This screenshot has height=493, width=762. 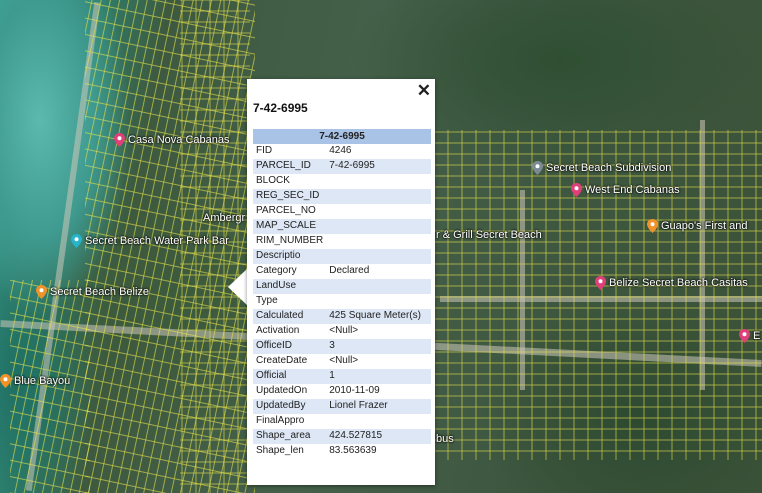 I want to click on poi-casa-nova-cabanas: Casa Nova Cabanas, so click(x=172, y=140).